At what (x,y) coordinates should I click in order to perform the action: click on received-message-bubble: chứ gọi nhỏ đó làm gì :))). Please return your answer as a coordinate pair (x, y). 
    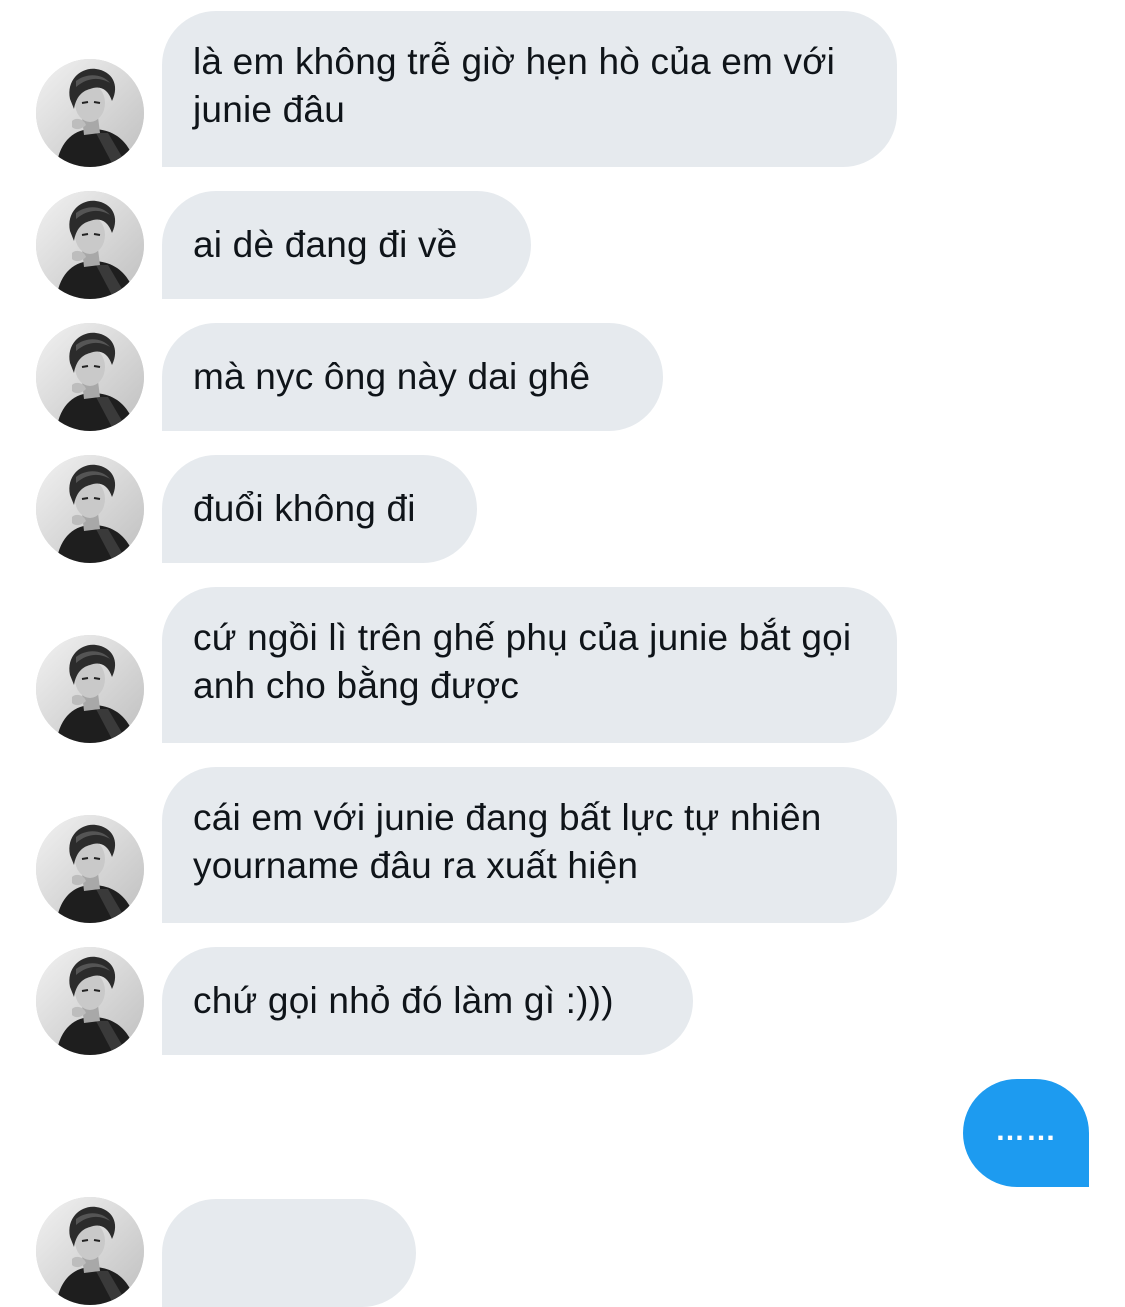
    Looking at the image, I should click on (427, 1001).